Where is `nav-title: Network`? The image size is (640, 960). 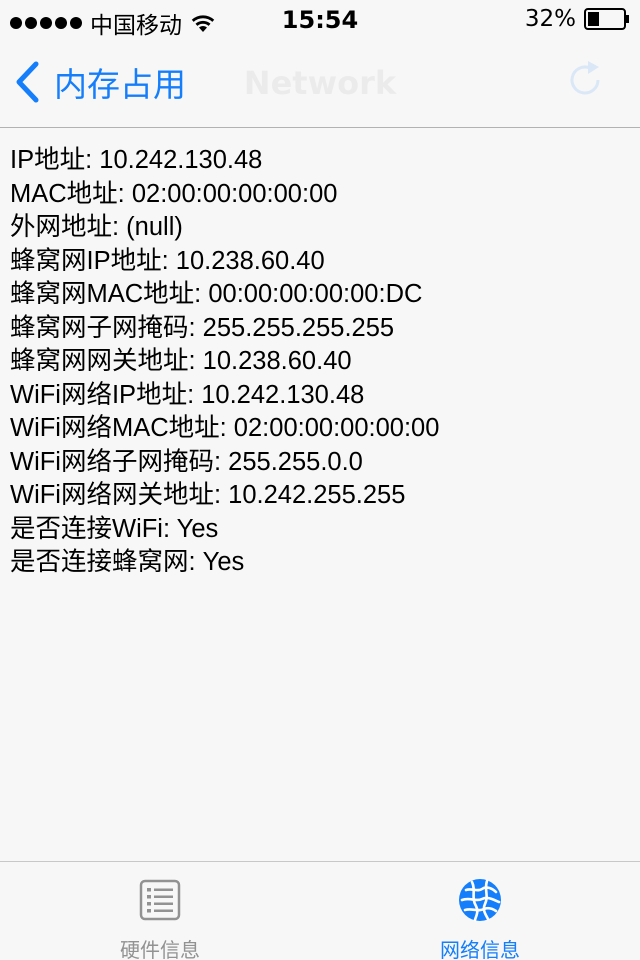
nav-title: Network is located at coordinates (320, 83).